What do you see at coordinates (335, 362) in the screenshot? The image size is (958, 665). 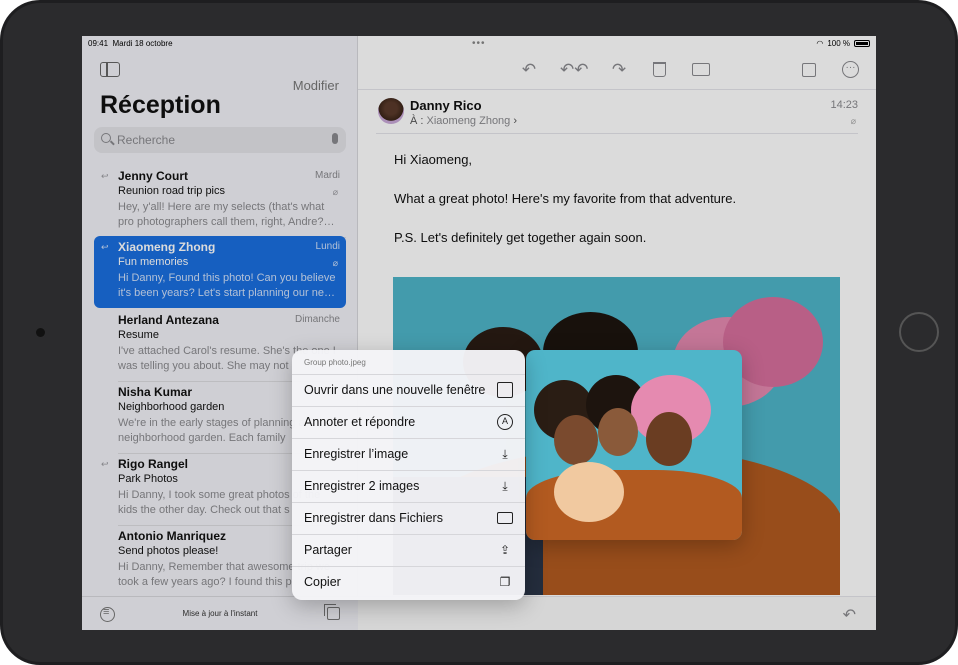 I see `menu-title: Group photo.jpeg` at bounding box center [335, 362].